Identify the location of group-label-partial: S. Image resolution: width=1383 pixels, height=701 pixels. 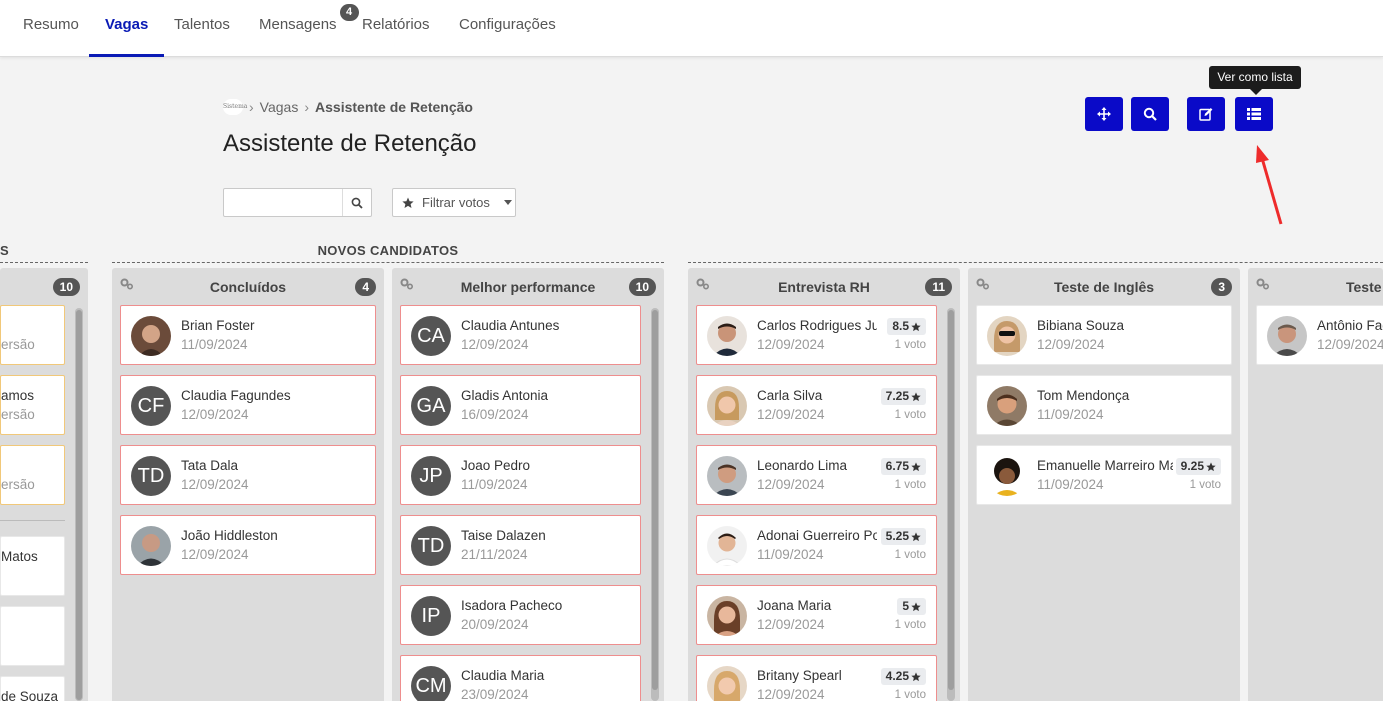
(4, 250).